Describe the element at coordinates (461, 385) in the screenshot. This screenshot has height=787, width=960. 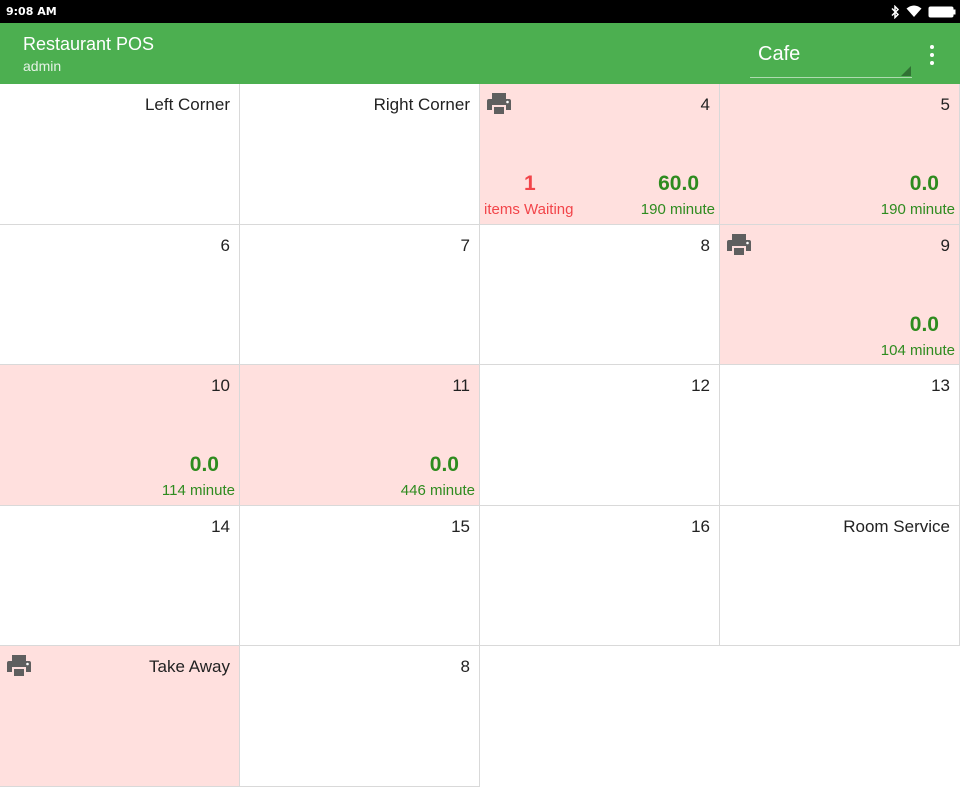
I see `table-name: 11` at that location.